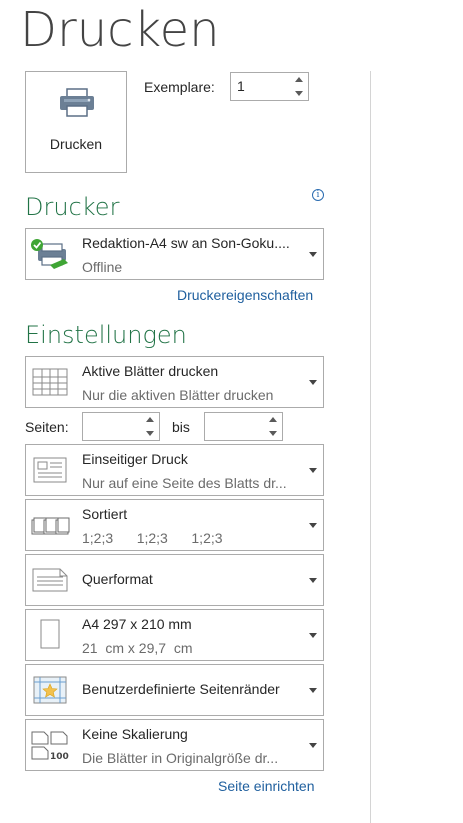 The image size is (463, 823). What do you see at coordinates (269, 86) in the screenshot?
I see `copies-spinner: 1` at bounding box center [269, 86].